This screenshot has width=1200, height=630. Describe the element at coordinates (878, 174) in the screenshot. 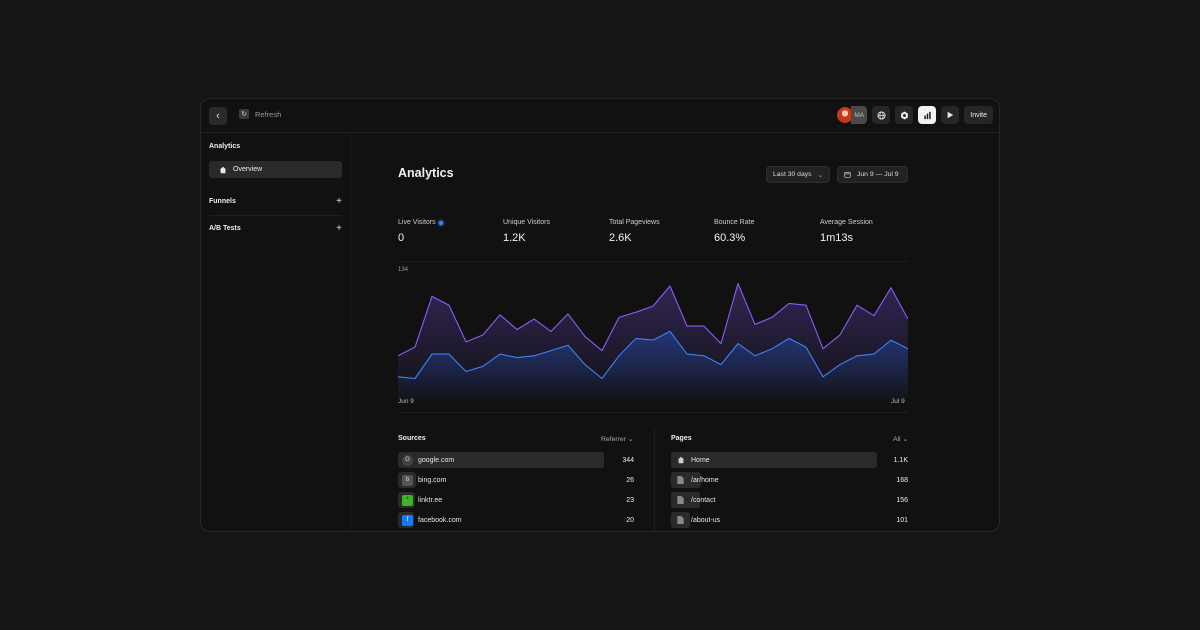

I see `date-picker-label: Jun 9 — Jul 9` at that location.